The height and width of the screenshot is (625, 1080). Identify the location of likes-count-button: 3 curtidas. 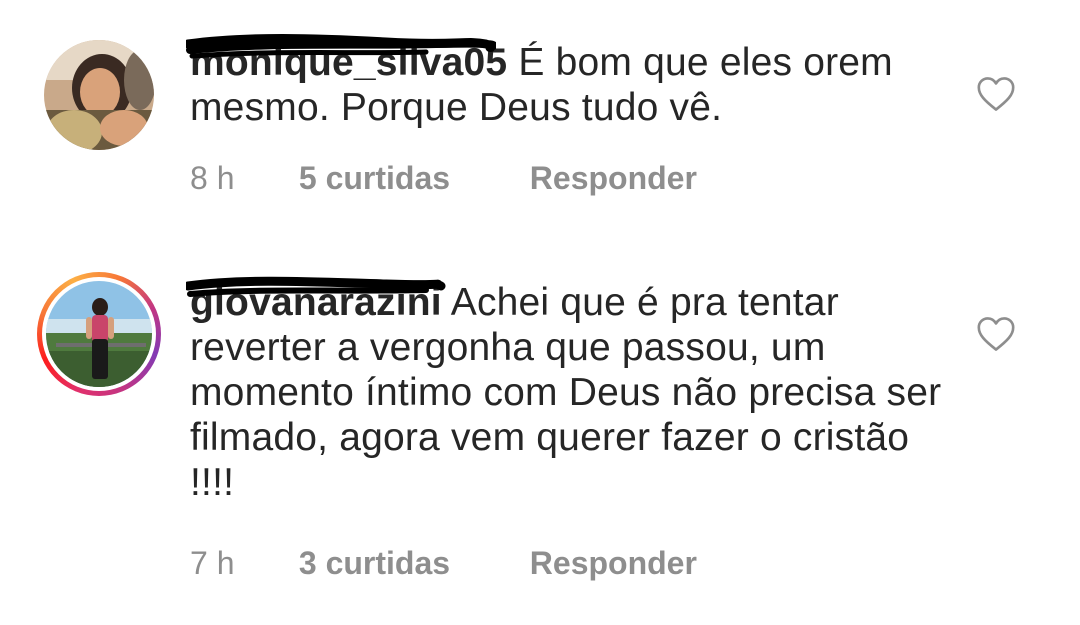
(410, 563).